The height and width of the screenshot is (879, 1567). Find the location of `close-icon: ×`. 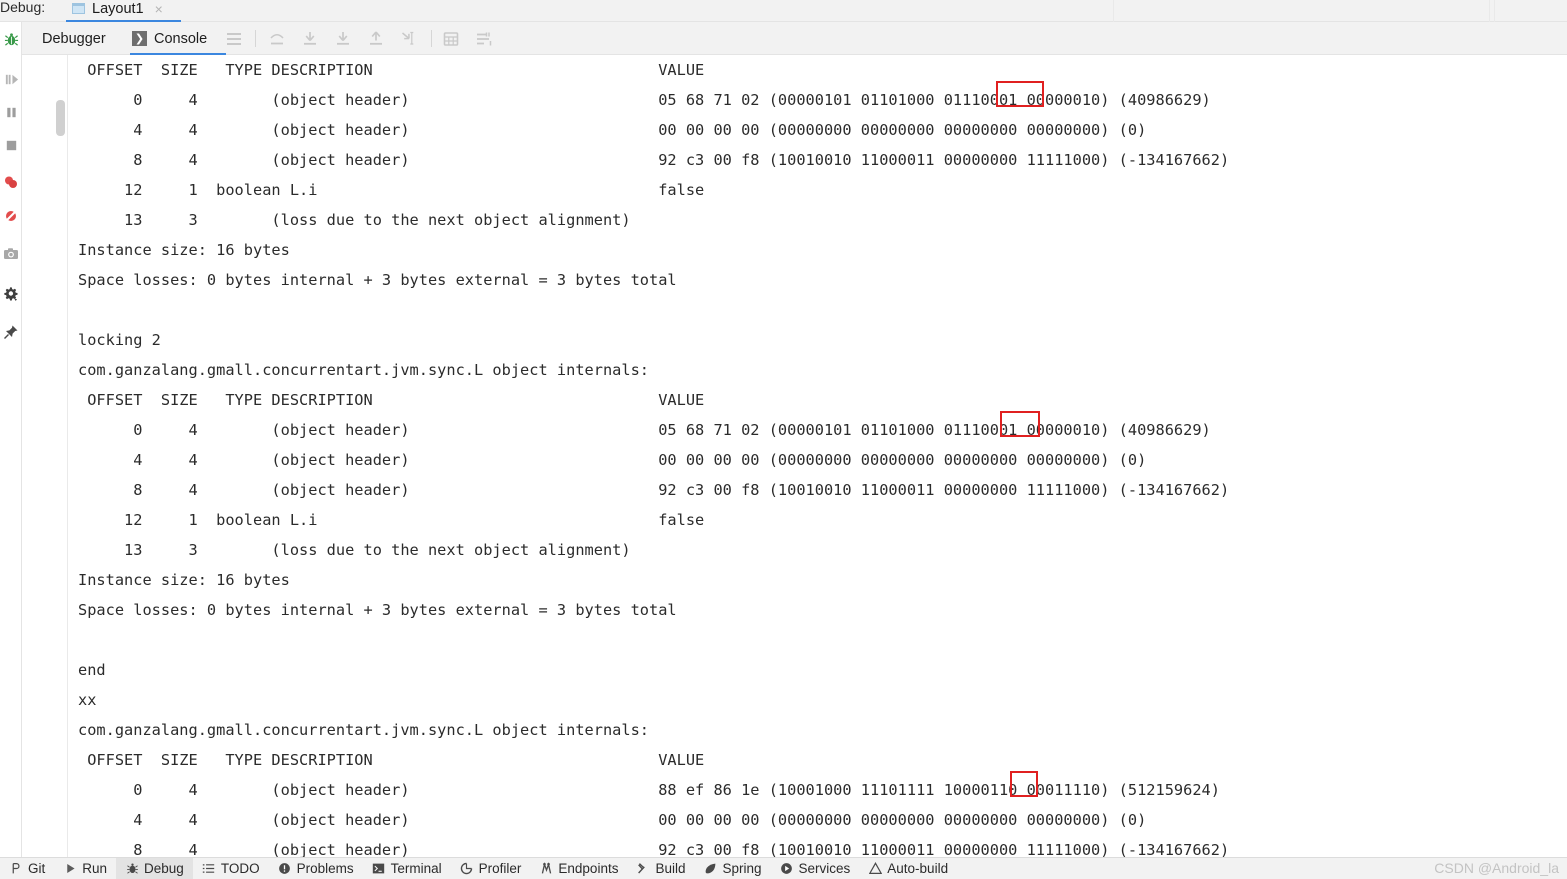

close-icon: × is located at coordinates (159, 9).